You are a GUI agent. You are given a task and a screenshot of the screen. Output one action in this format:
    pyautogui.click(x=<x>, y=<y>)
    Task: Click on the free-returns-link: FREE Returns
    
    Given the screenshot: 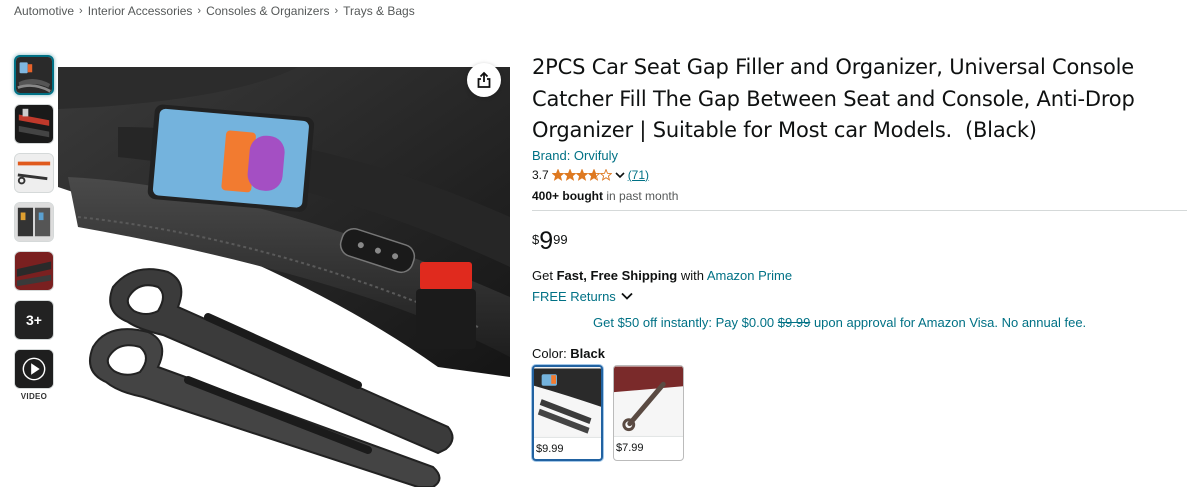 What is the action you would take?
    pyautogui.click(x=862, y=296)
    